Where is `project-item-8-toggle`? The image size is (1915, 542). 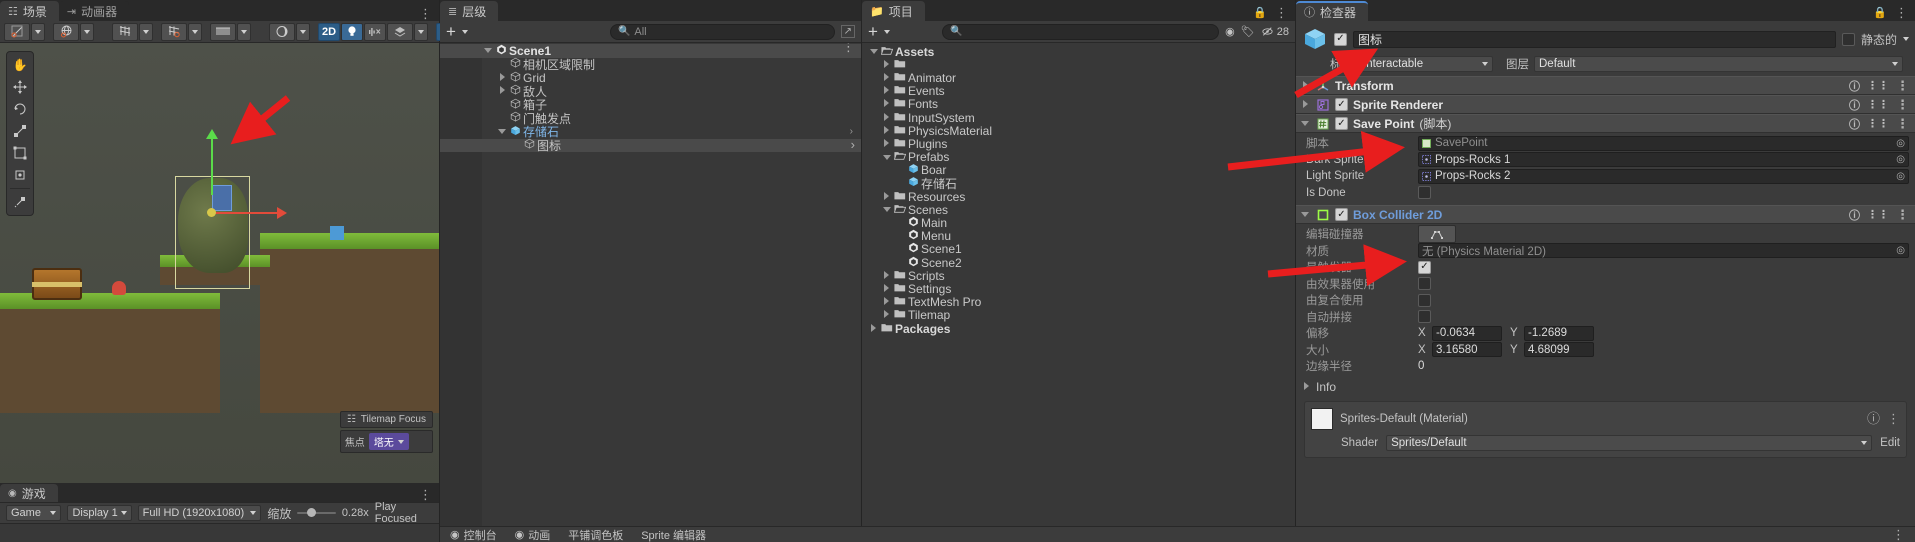
project-item-8-toggle is located at coordinates (886, 157).